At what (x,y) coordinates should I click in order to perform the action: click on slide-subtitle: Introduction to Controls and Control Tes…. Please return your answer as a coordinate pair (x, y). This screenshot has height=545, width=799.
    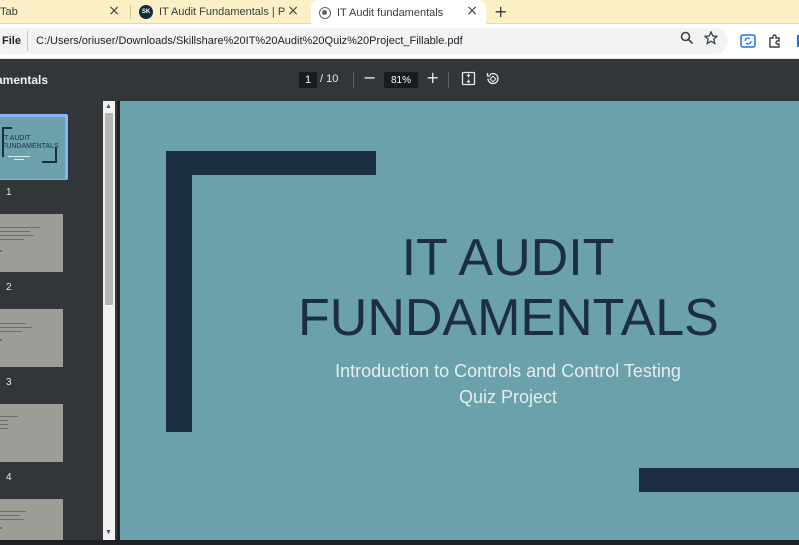
    Looking at the image, I should click on (508, 384).